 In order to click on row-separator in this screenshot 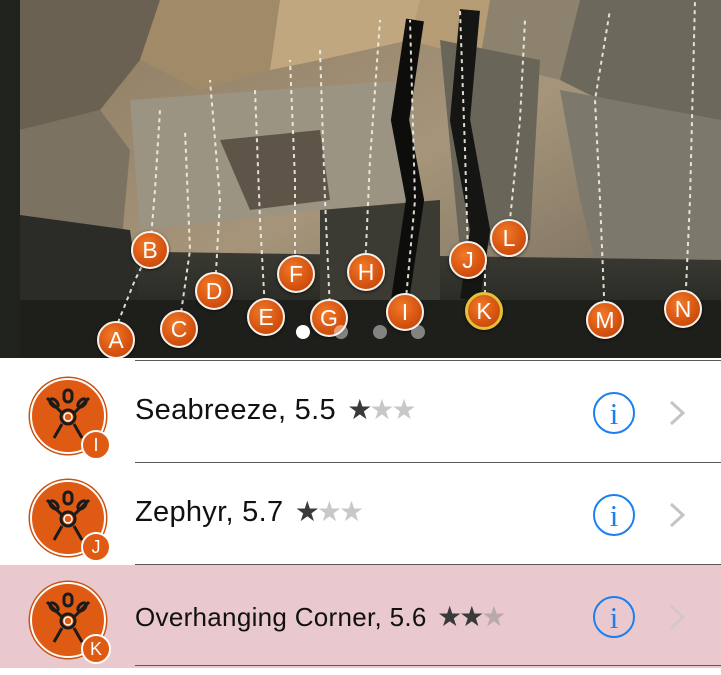, I will do `click(428, 665)`.